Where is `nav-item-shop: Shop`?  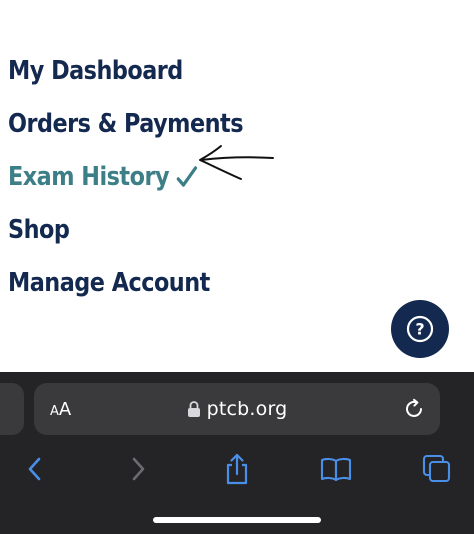 nav-item-shop: Shop is located at coordinates (125, 229).